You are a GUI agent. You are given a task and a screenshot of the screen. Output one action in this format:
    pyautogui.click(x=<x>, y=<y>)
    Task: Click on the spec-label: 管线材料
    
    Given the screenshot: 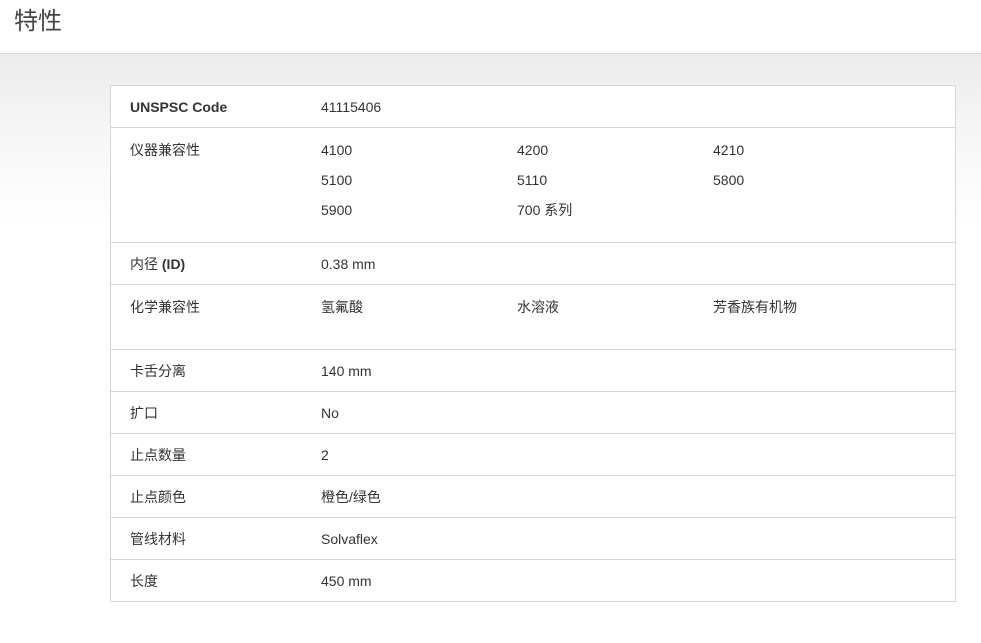 What is the action you would take?
    pyautogui.click(x=158, y=538)
    